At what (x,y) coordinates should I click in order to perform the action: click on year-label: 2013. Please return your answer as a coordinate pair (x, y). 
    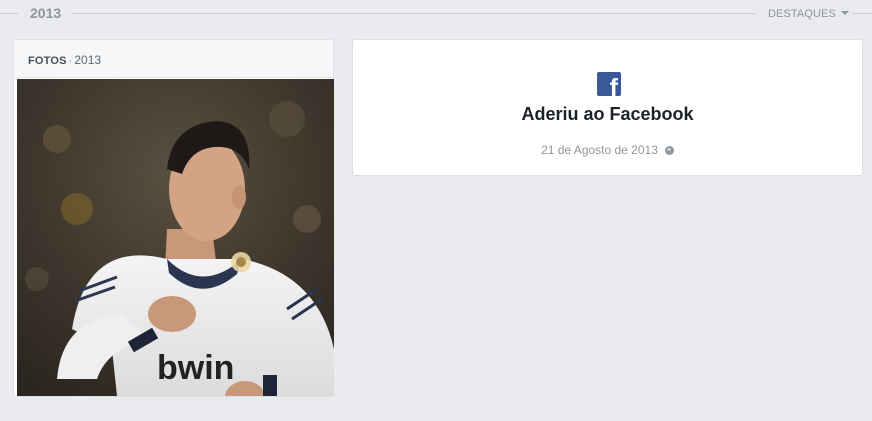
    Looking at the image, I should click on (45, 13).